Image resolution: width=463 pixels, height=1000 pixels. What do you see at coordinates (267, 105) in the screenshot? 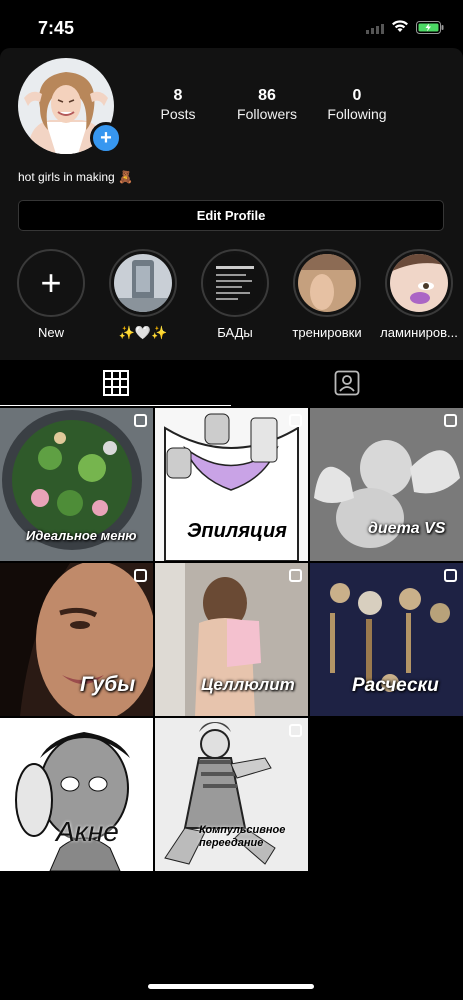
I see `stat-followers: 86 Followers` at bounding box center [267, 105].